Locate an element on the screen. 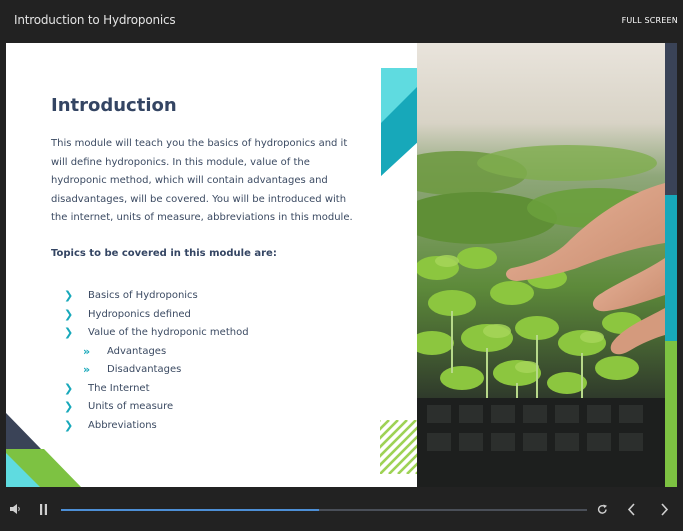  progress-track is located at coordinates (324, 510).